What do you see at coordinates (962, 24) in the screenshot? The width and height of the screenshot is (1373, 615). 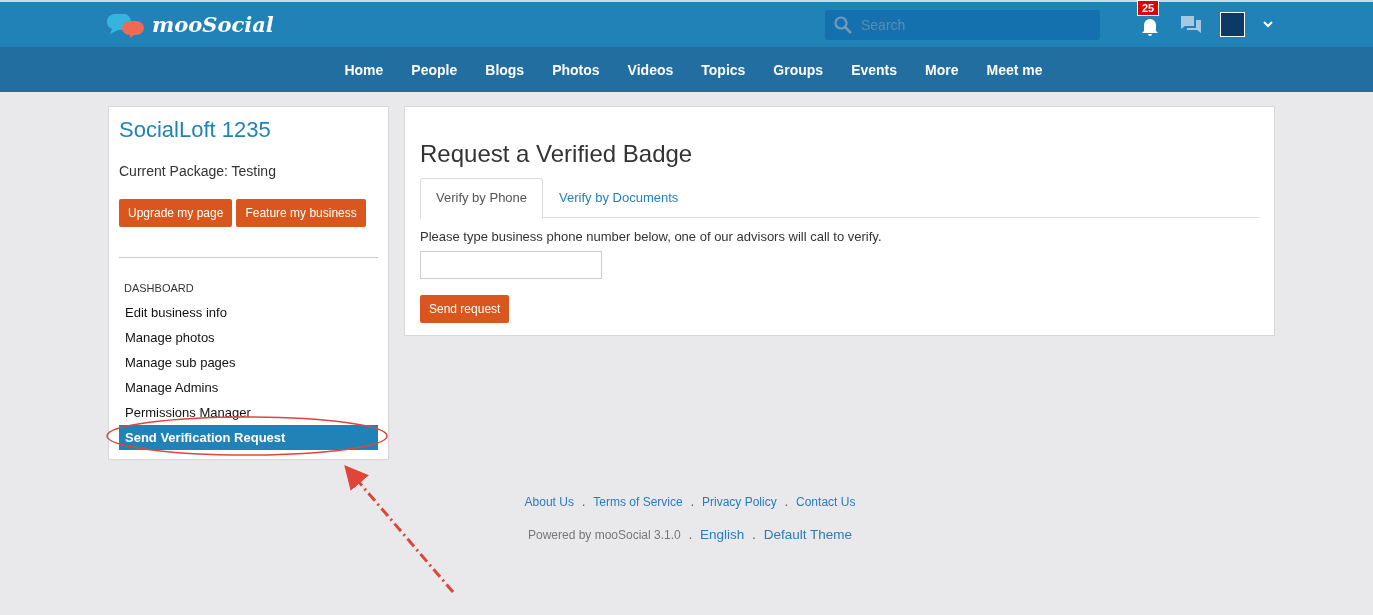 I see `search-field: Search` at bounding box center [962, 24].